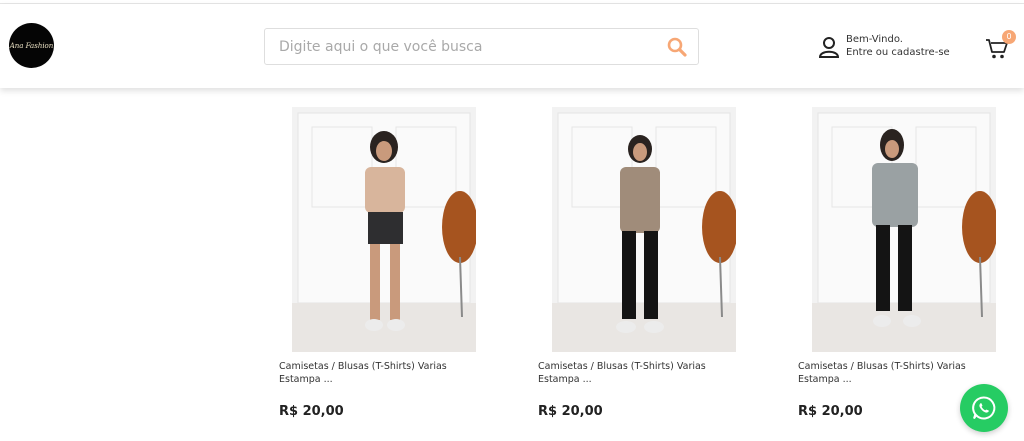 The width and height of the screenshot is (1024, 441). What do you see at coordinates (829, 47) in the screenshot?
I see `user-icon` at bounding box center [829, 47].